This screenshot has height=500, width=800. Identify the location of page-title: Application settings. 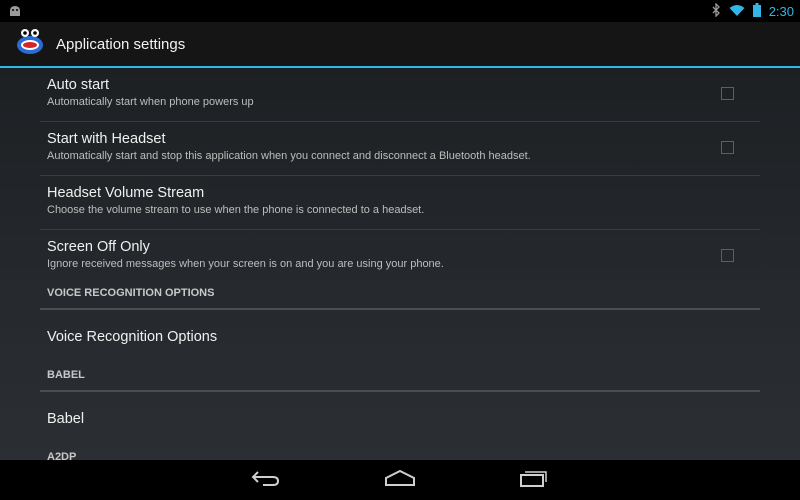
(121, 44).